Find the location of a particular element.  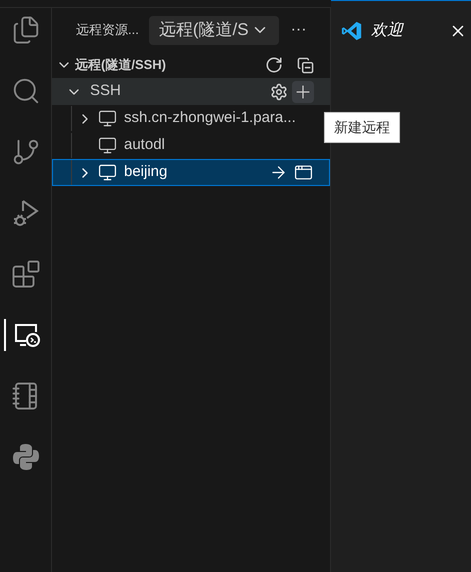

settings-icon is located at coordinates (279, 91).